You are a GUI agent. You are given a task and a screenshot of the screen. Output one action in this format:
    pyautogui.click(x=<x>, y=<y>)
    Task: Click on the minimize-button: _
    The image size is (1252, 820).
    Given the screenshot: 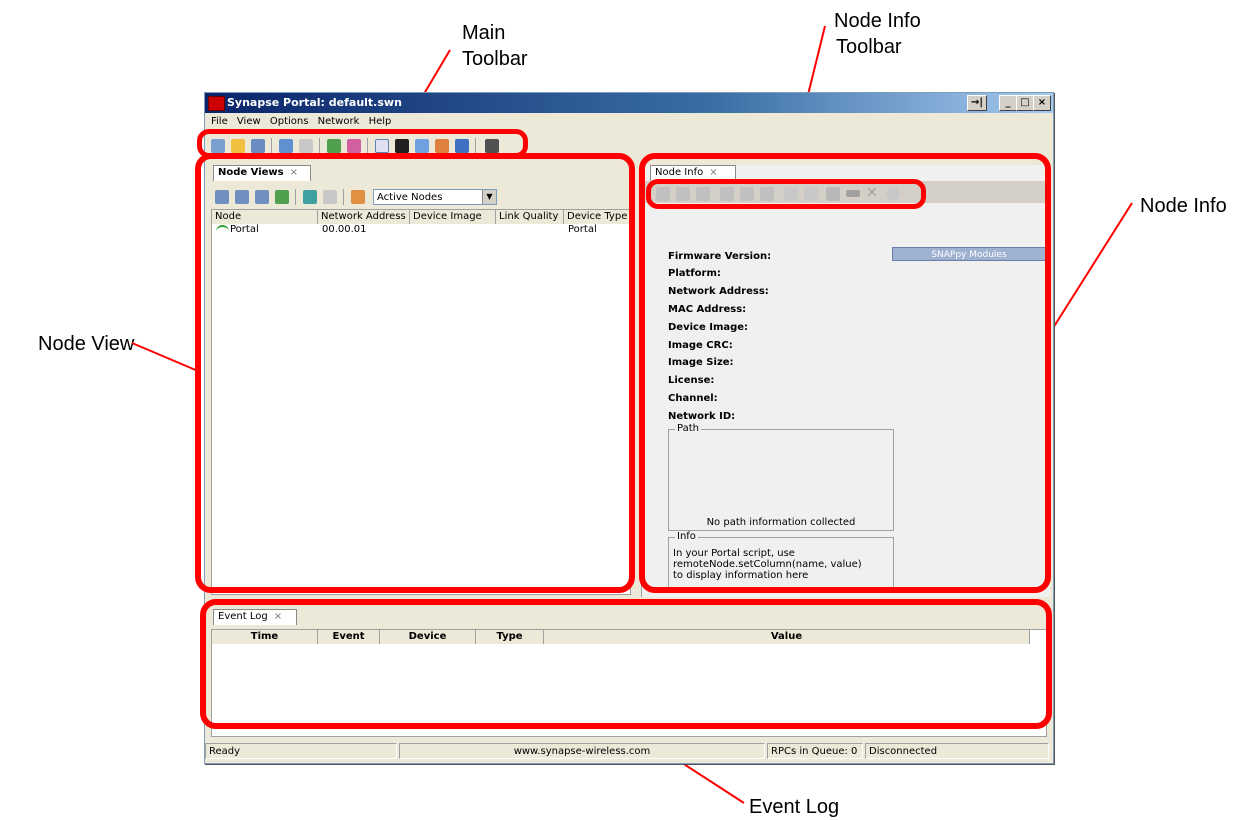 What is the action you would take?
    pyautogui.click(x=1008, y=103)
    